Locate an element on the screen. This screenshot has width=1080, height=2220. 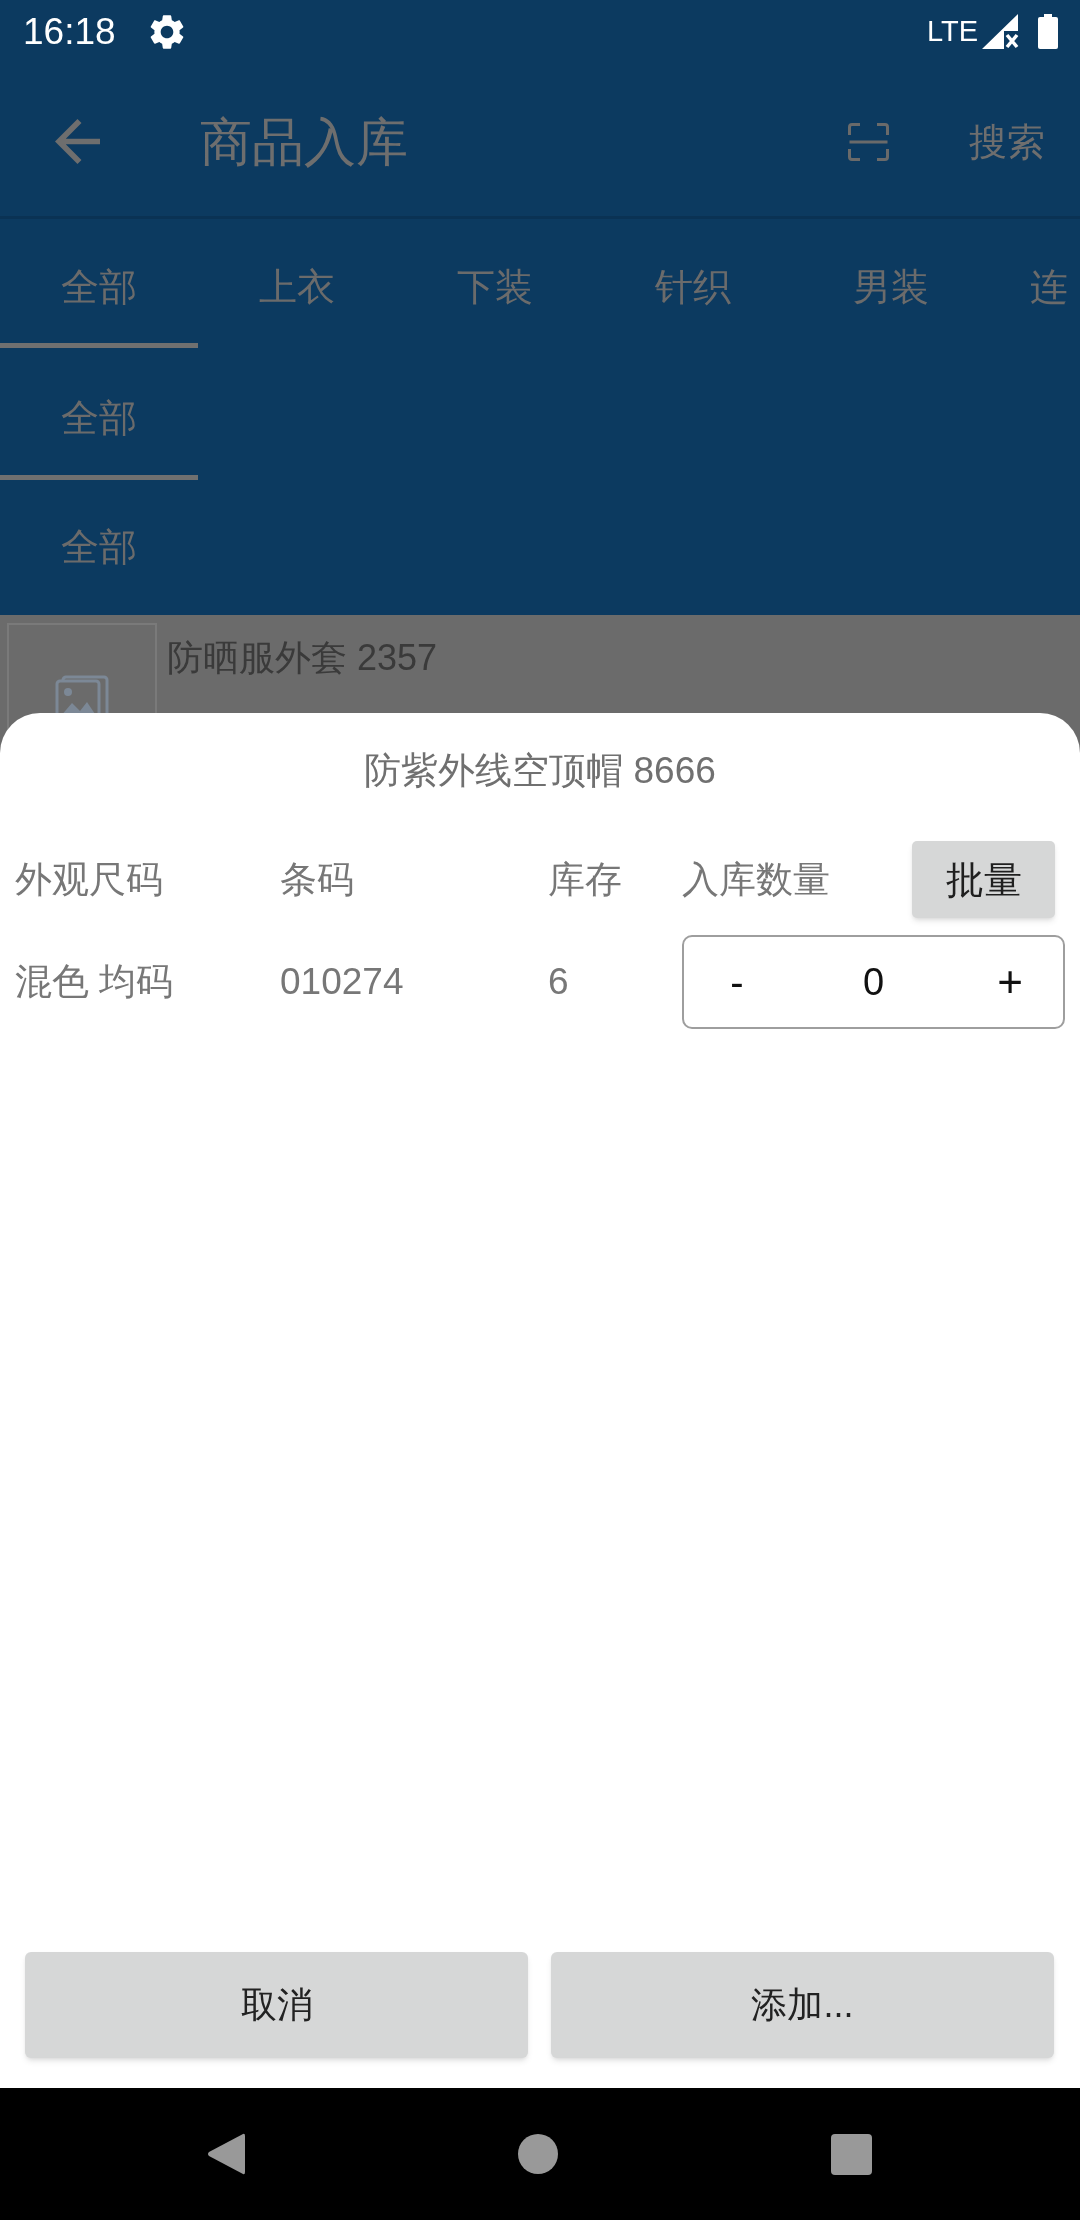
column-header: 外观尺码 is located at coordinates (89, 879).